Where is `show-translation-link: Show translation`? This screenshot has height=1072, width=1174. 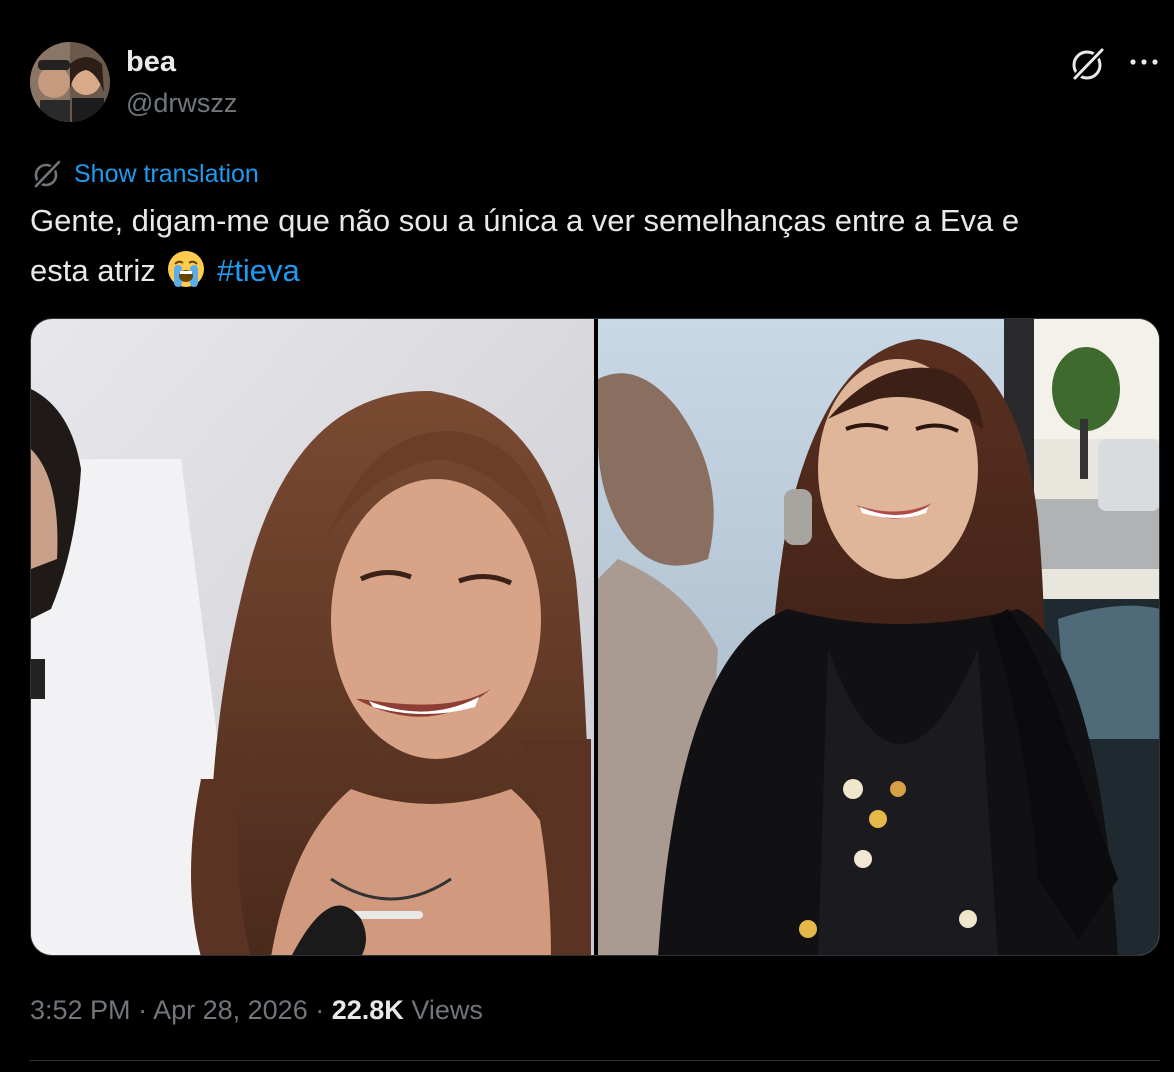
show-translation-link: Show translation is located at coordinates (166, 174).